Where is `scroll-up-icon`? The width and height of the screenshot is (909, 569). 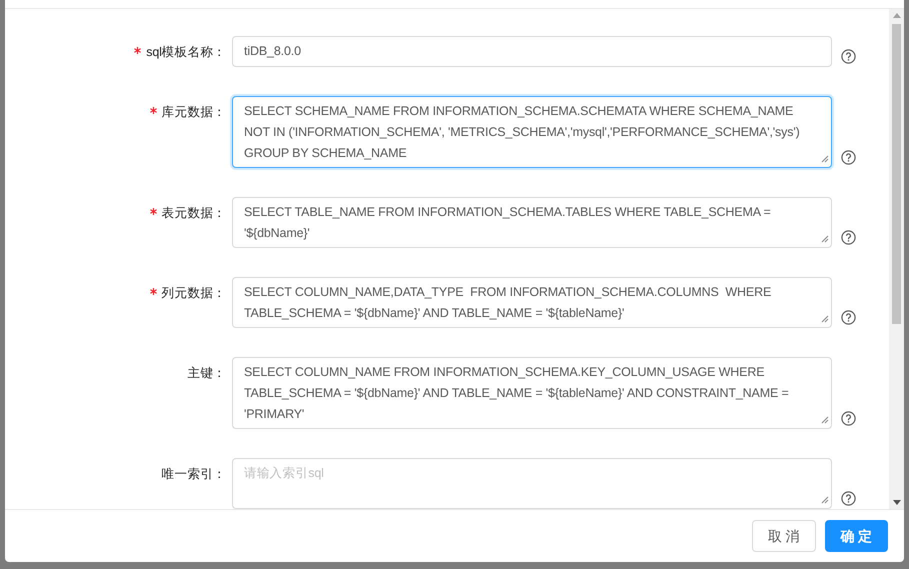 scroll-up-icon is located at coordinates (896, 15).